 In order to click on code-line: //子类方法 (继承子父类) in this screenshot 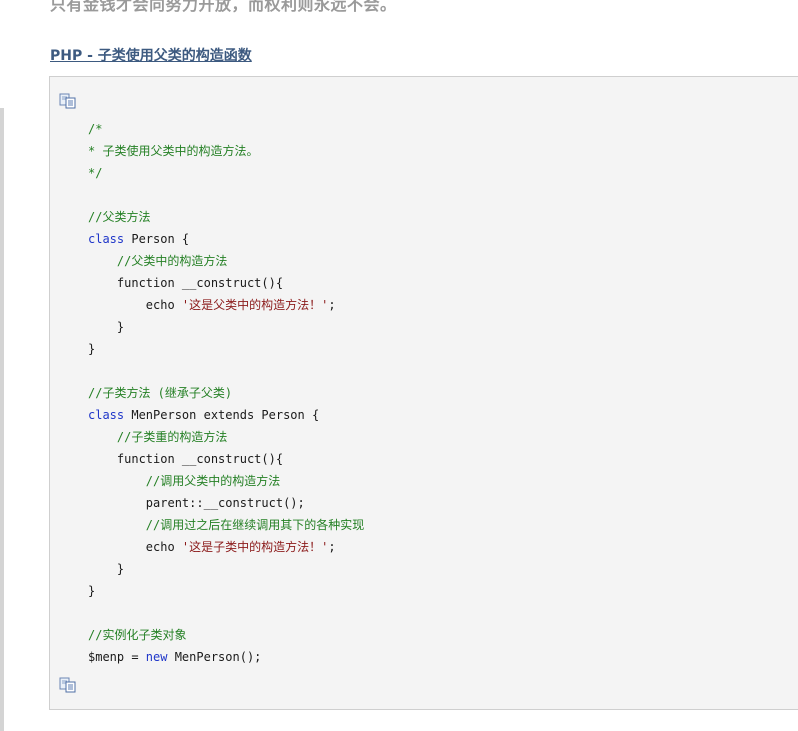, I will do `click(226, 393)`.